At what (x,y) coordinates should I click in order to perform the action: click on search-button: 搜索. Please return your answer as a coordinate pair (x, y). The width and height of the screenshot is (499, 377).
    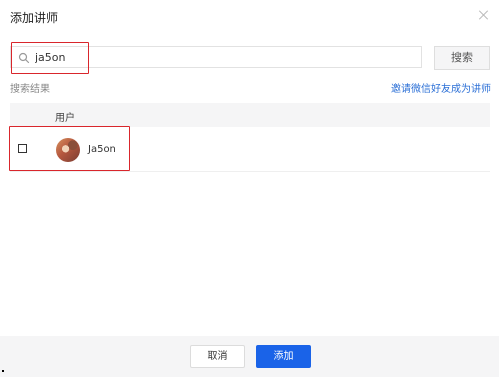
    Looking at the image, I should click on (462, 58).